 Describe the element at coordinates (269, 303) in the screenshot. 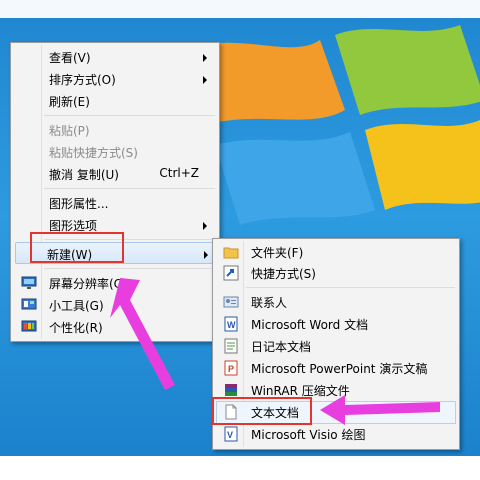

I see `submenu-item-label: 联系人` at that location.